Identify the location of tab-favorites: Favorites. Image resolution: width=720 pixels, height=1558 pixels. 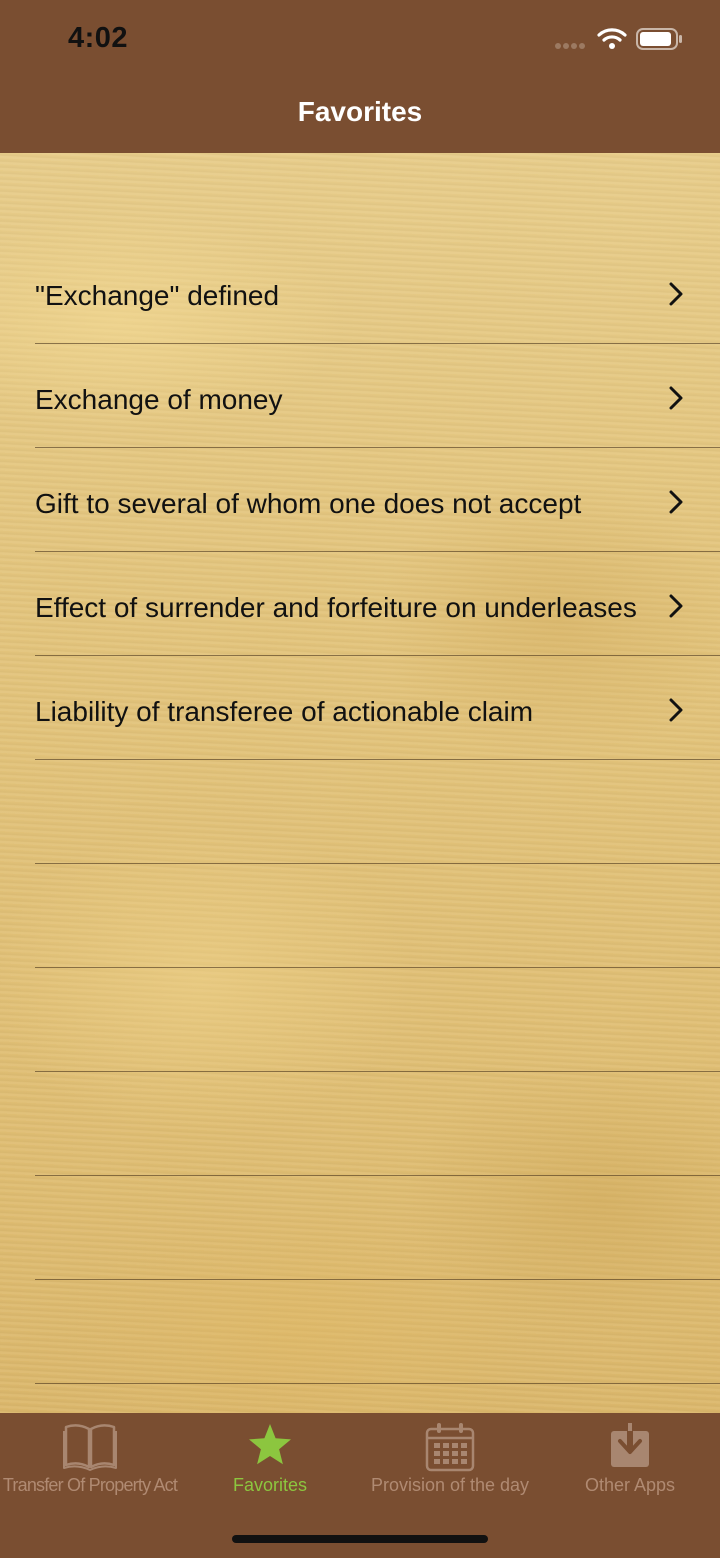
(270, 1463).